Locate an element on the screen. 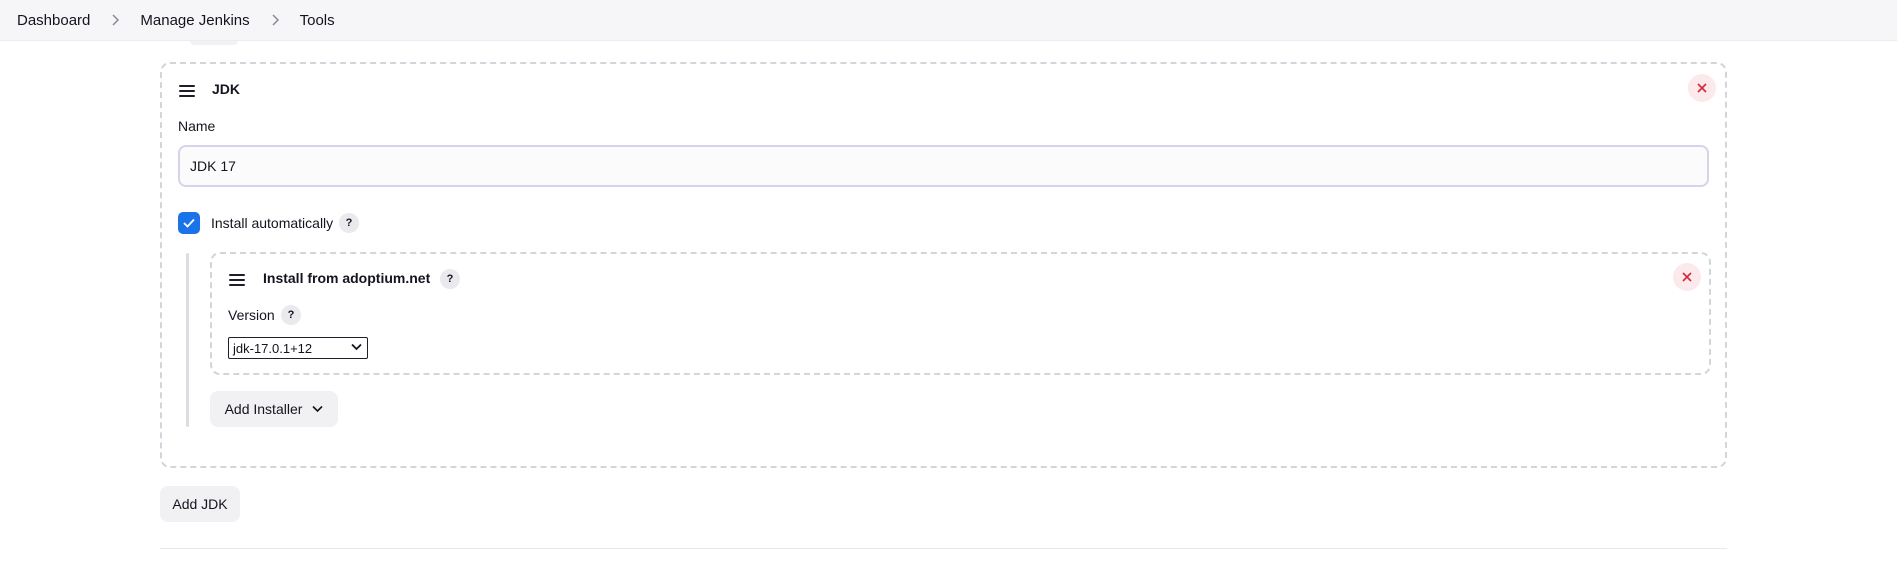 The height and width of the screenshot is (568, 1897). add-jdk-label: Add JDK is located at coordinates (200, 504).